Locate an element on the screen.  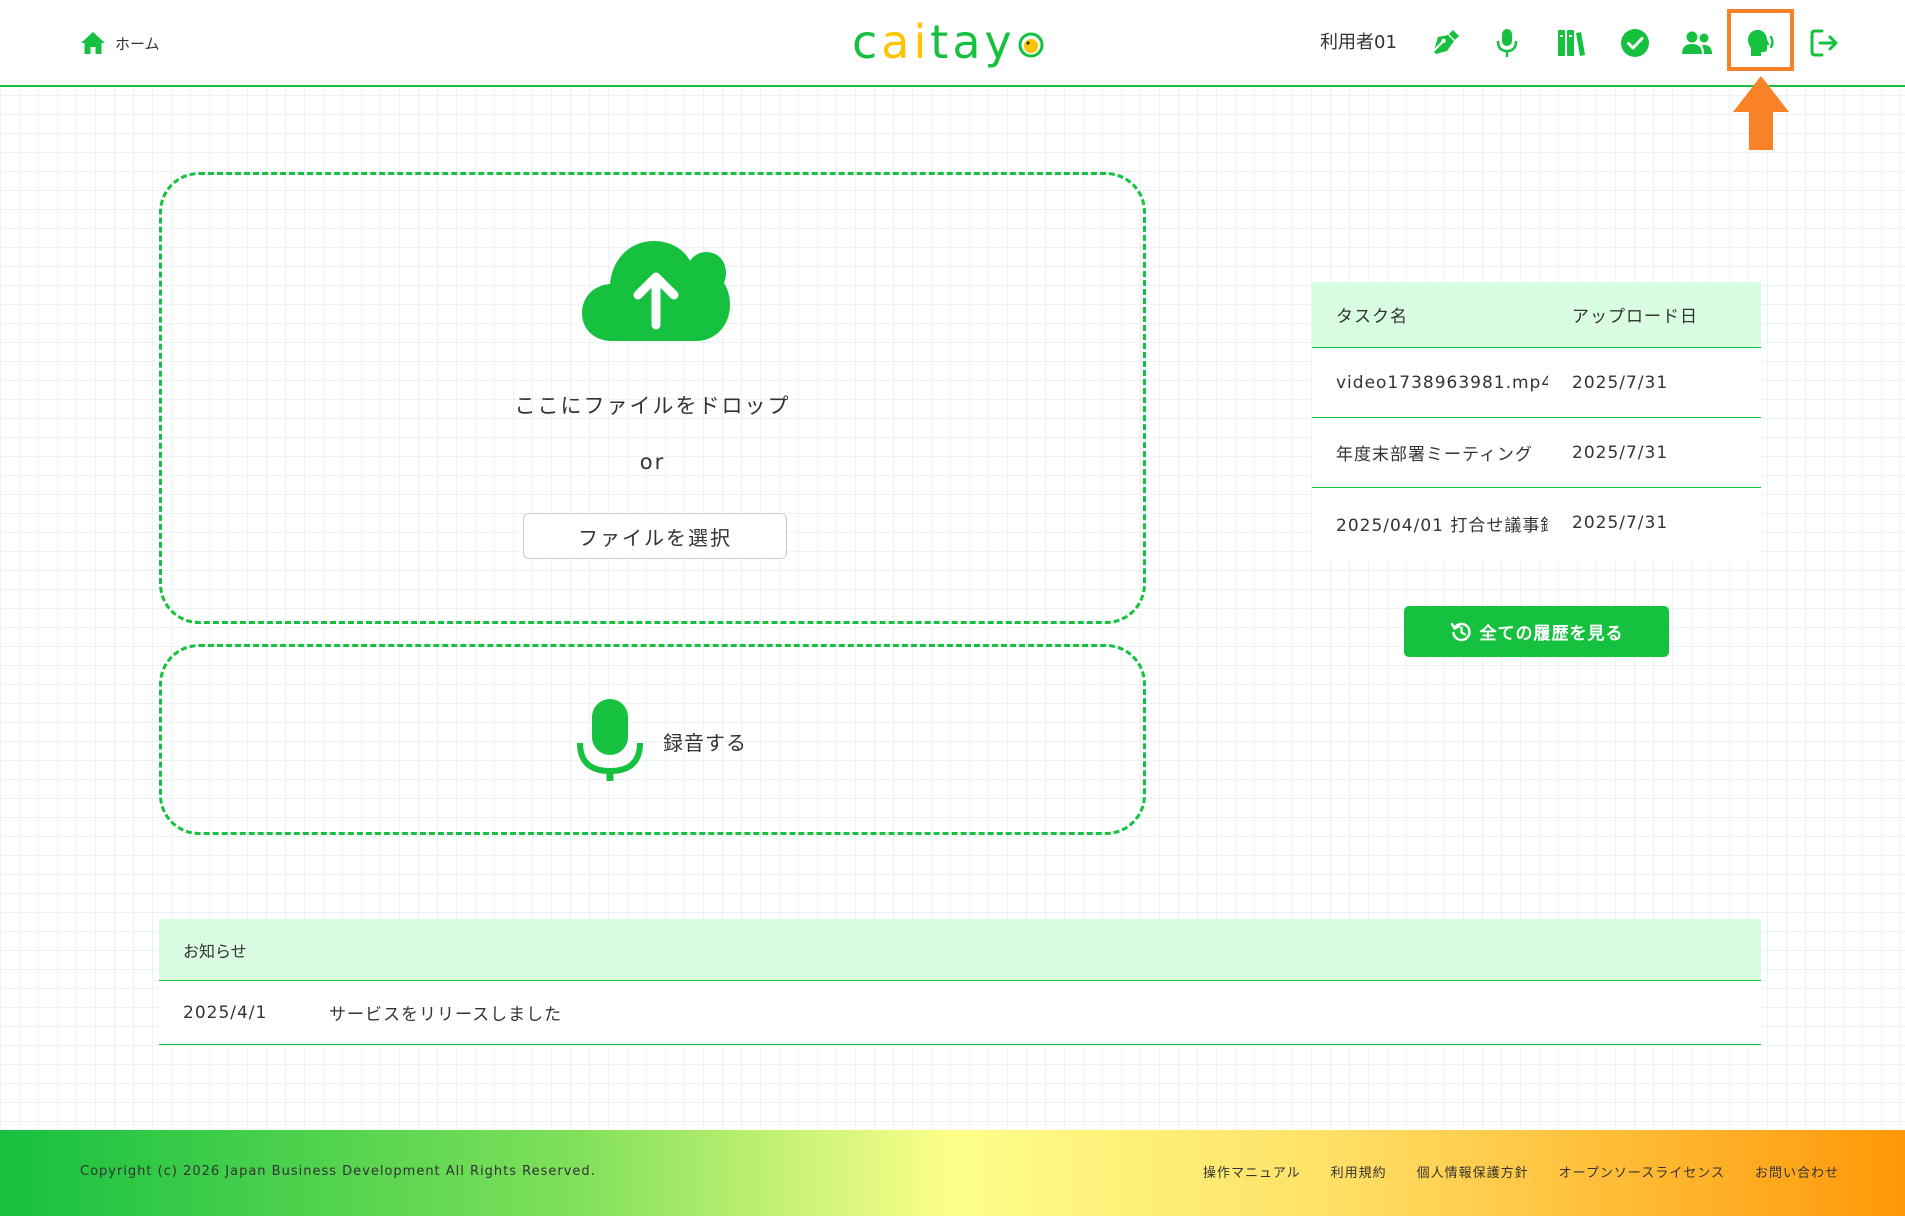
footer-link-contact: お問い合わせ is located at coordinates (1797, 1171).